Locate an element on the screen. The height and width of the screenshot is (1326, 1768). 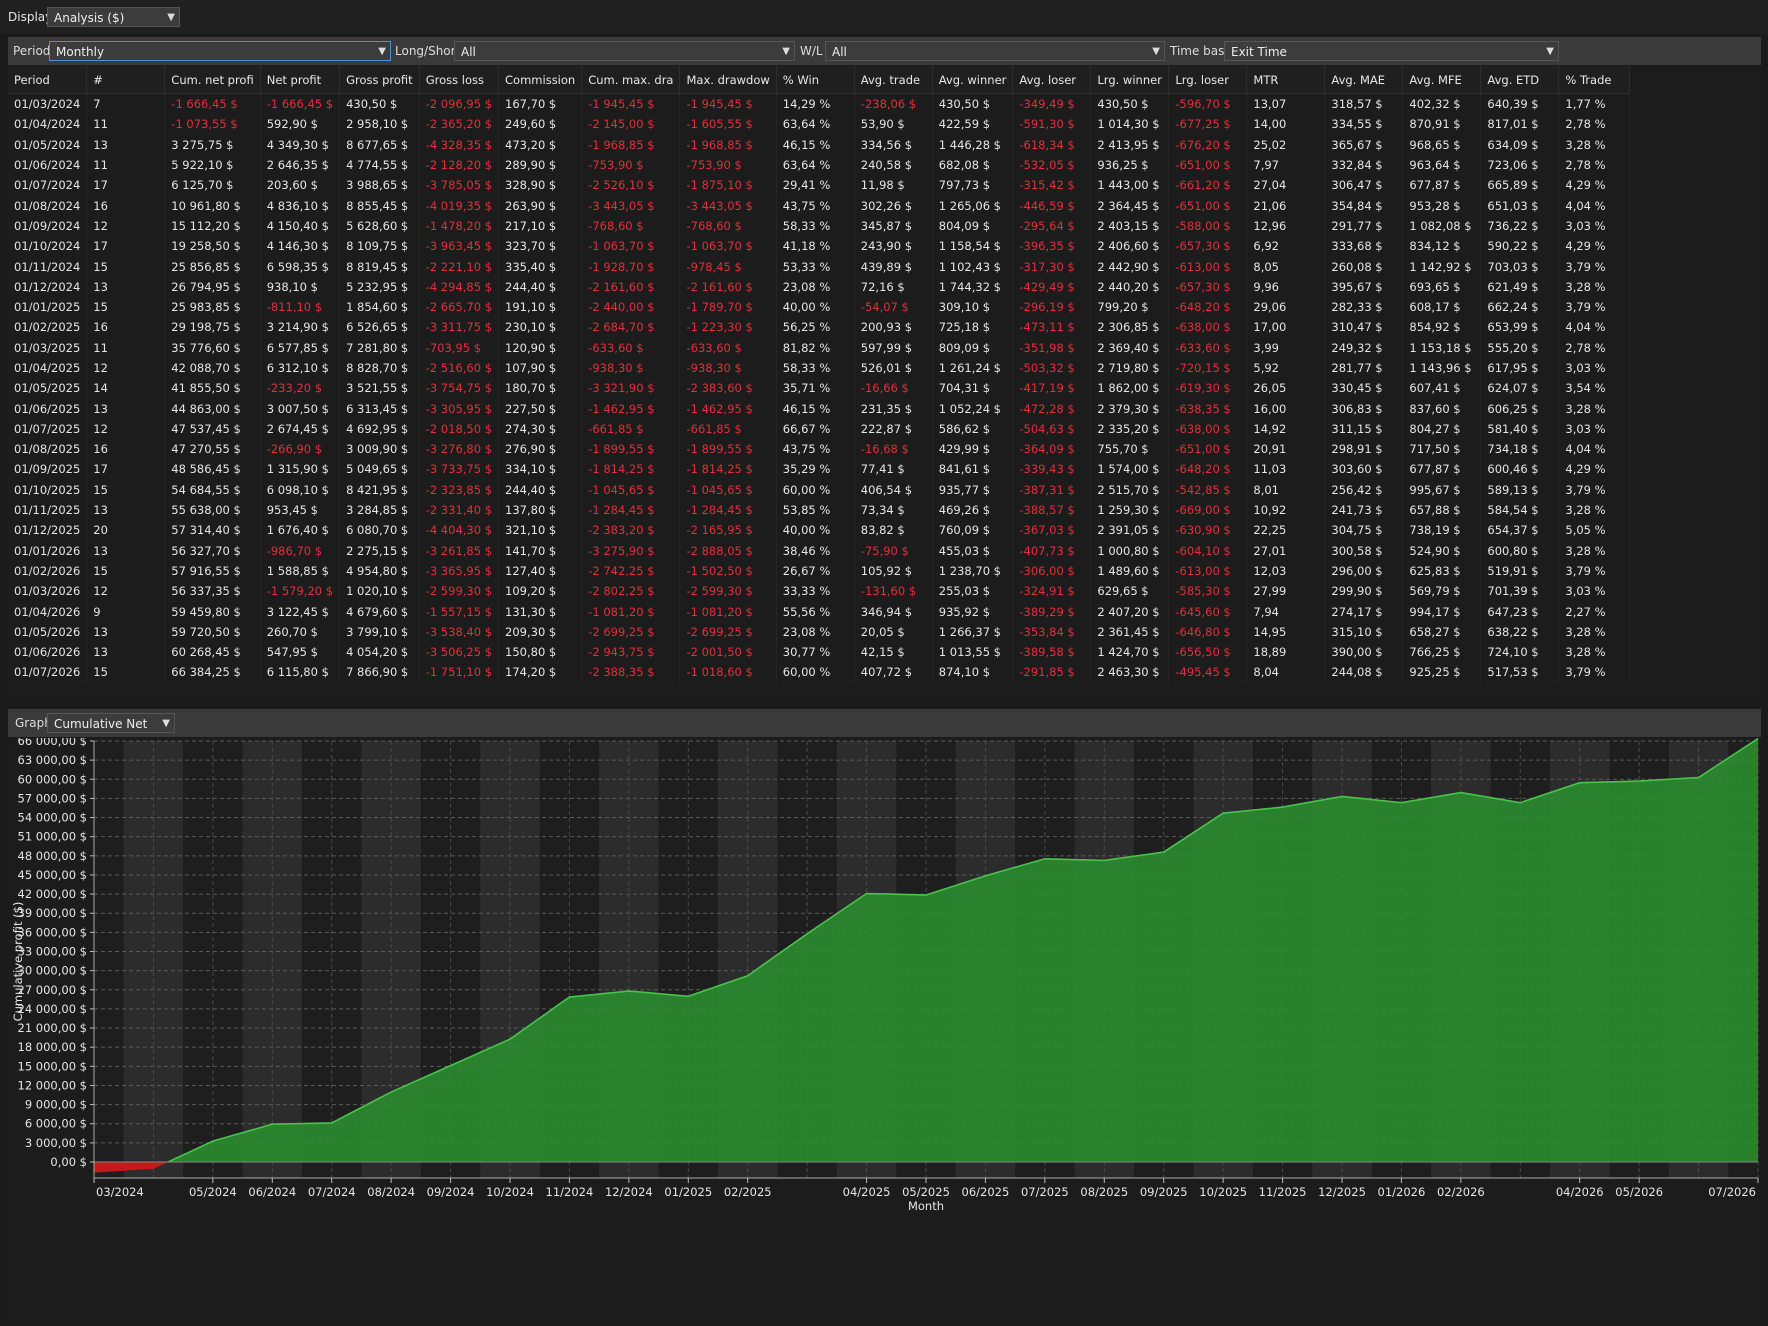
column-header: MTR is located at coordinates (1286, 80).